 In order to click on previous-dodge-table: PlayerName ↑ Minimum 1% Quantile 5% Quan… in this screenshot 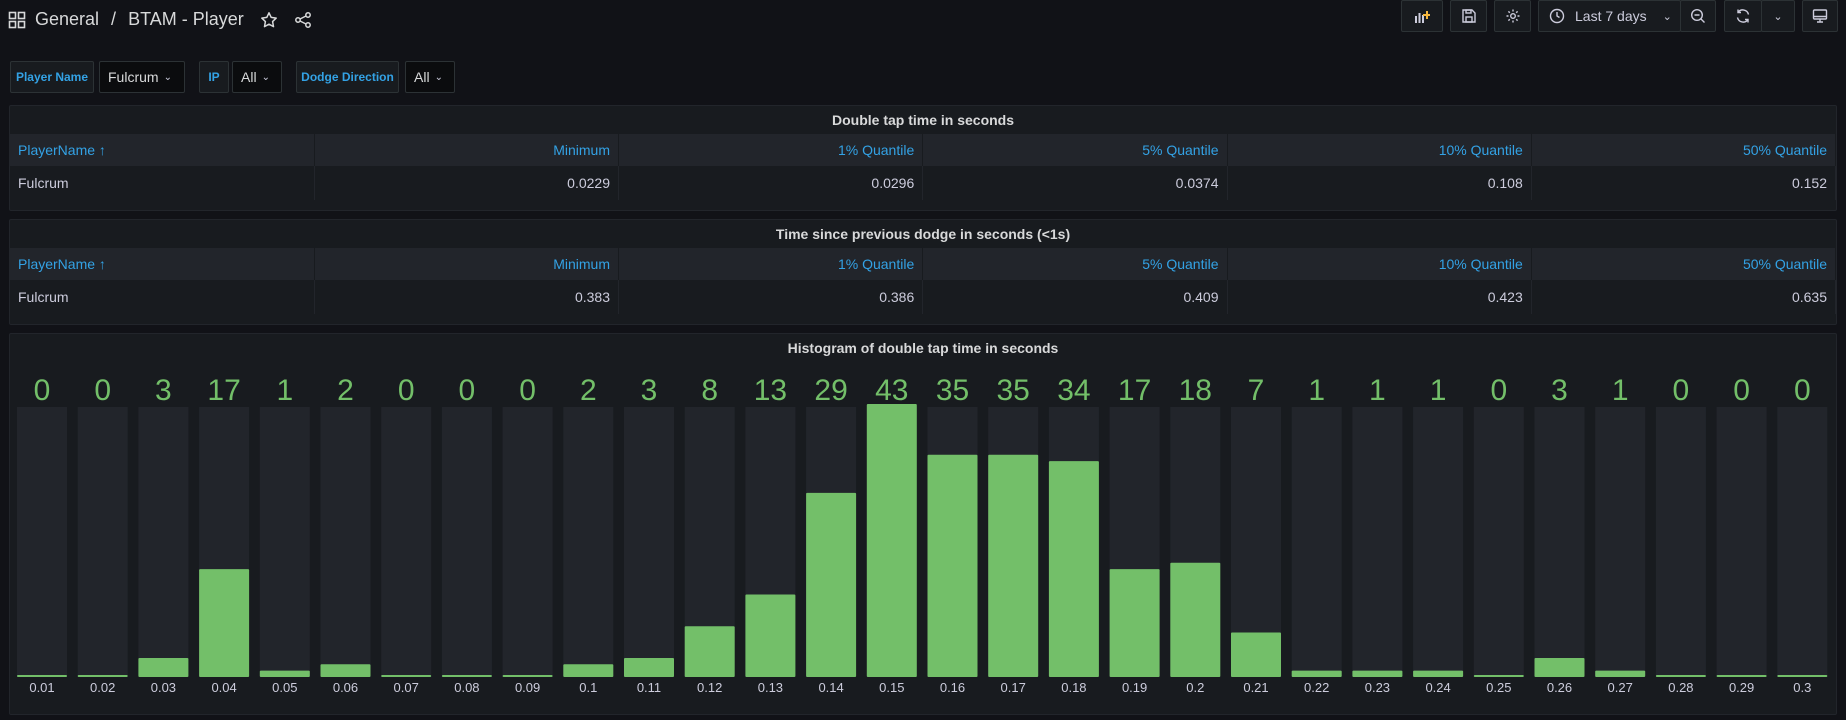, I will do `click(923, 281)`.